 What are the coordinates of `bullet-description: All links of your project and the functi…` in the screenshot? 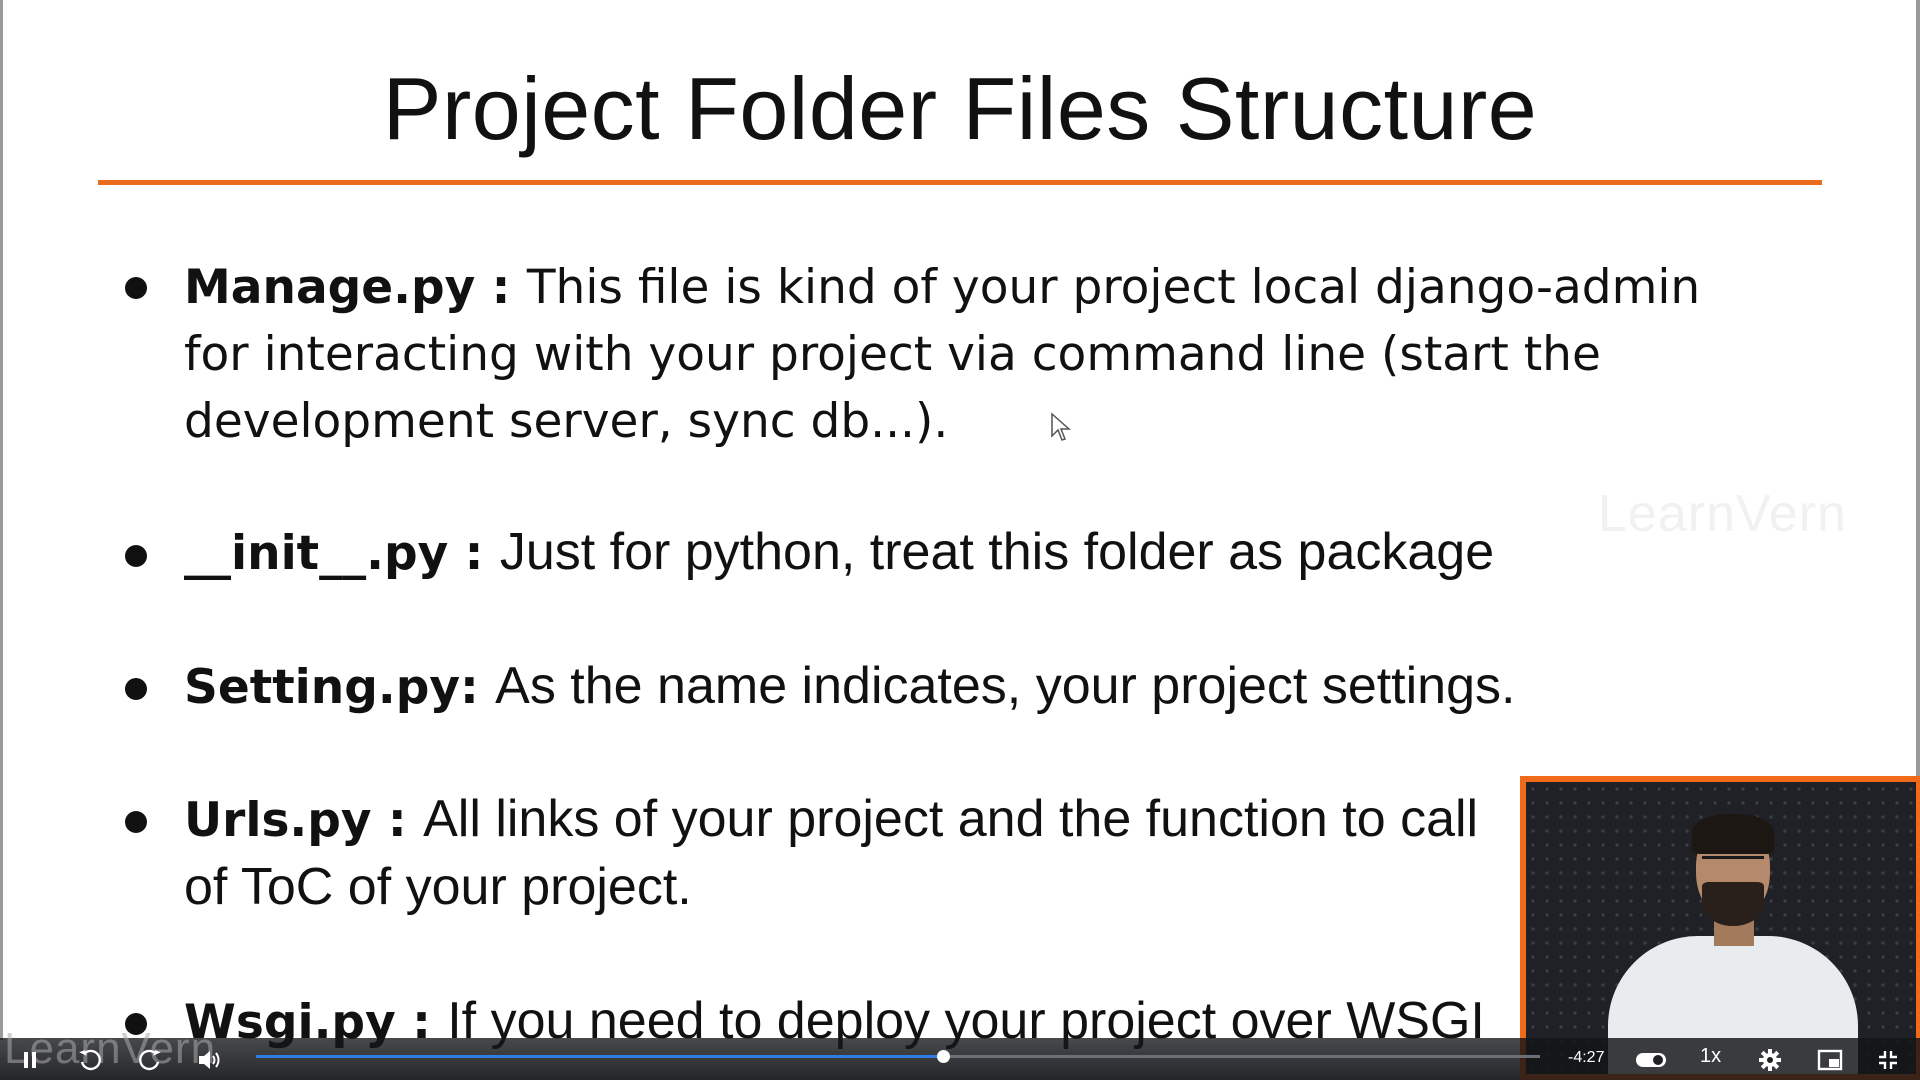 It's located at (951, 819).